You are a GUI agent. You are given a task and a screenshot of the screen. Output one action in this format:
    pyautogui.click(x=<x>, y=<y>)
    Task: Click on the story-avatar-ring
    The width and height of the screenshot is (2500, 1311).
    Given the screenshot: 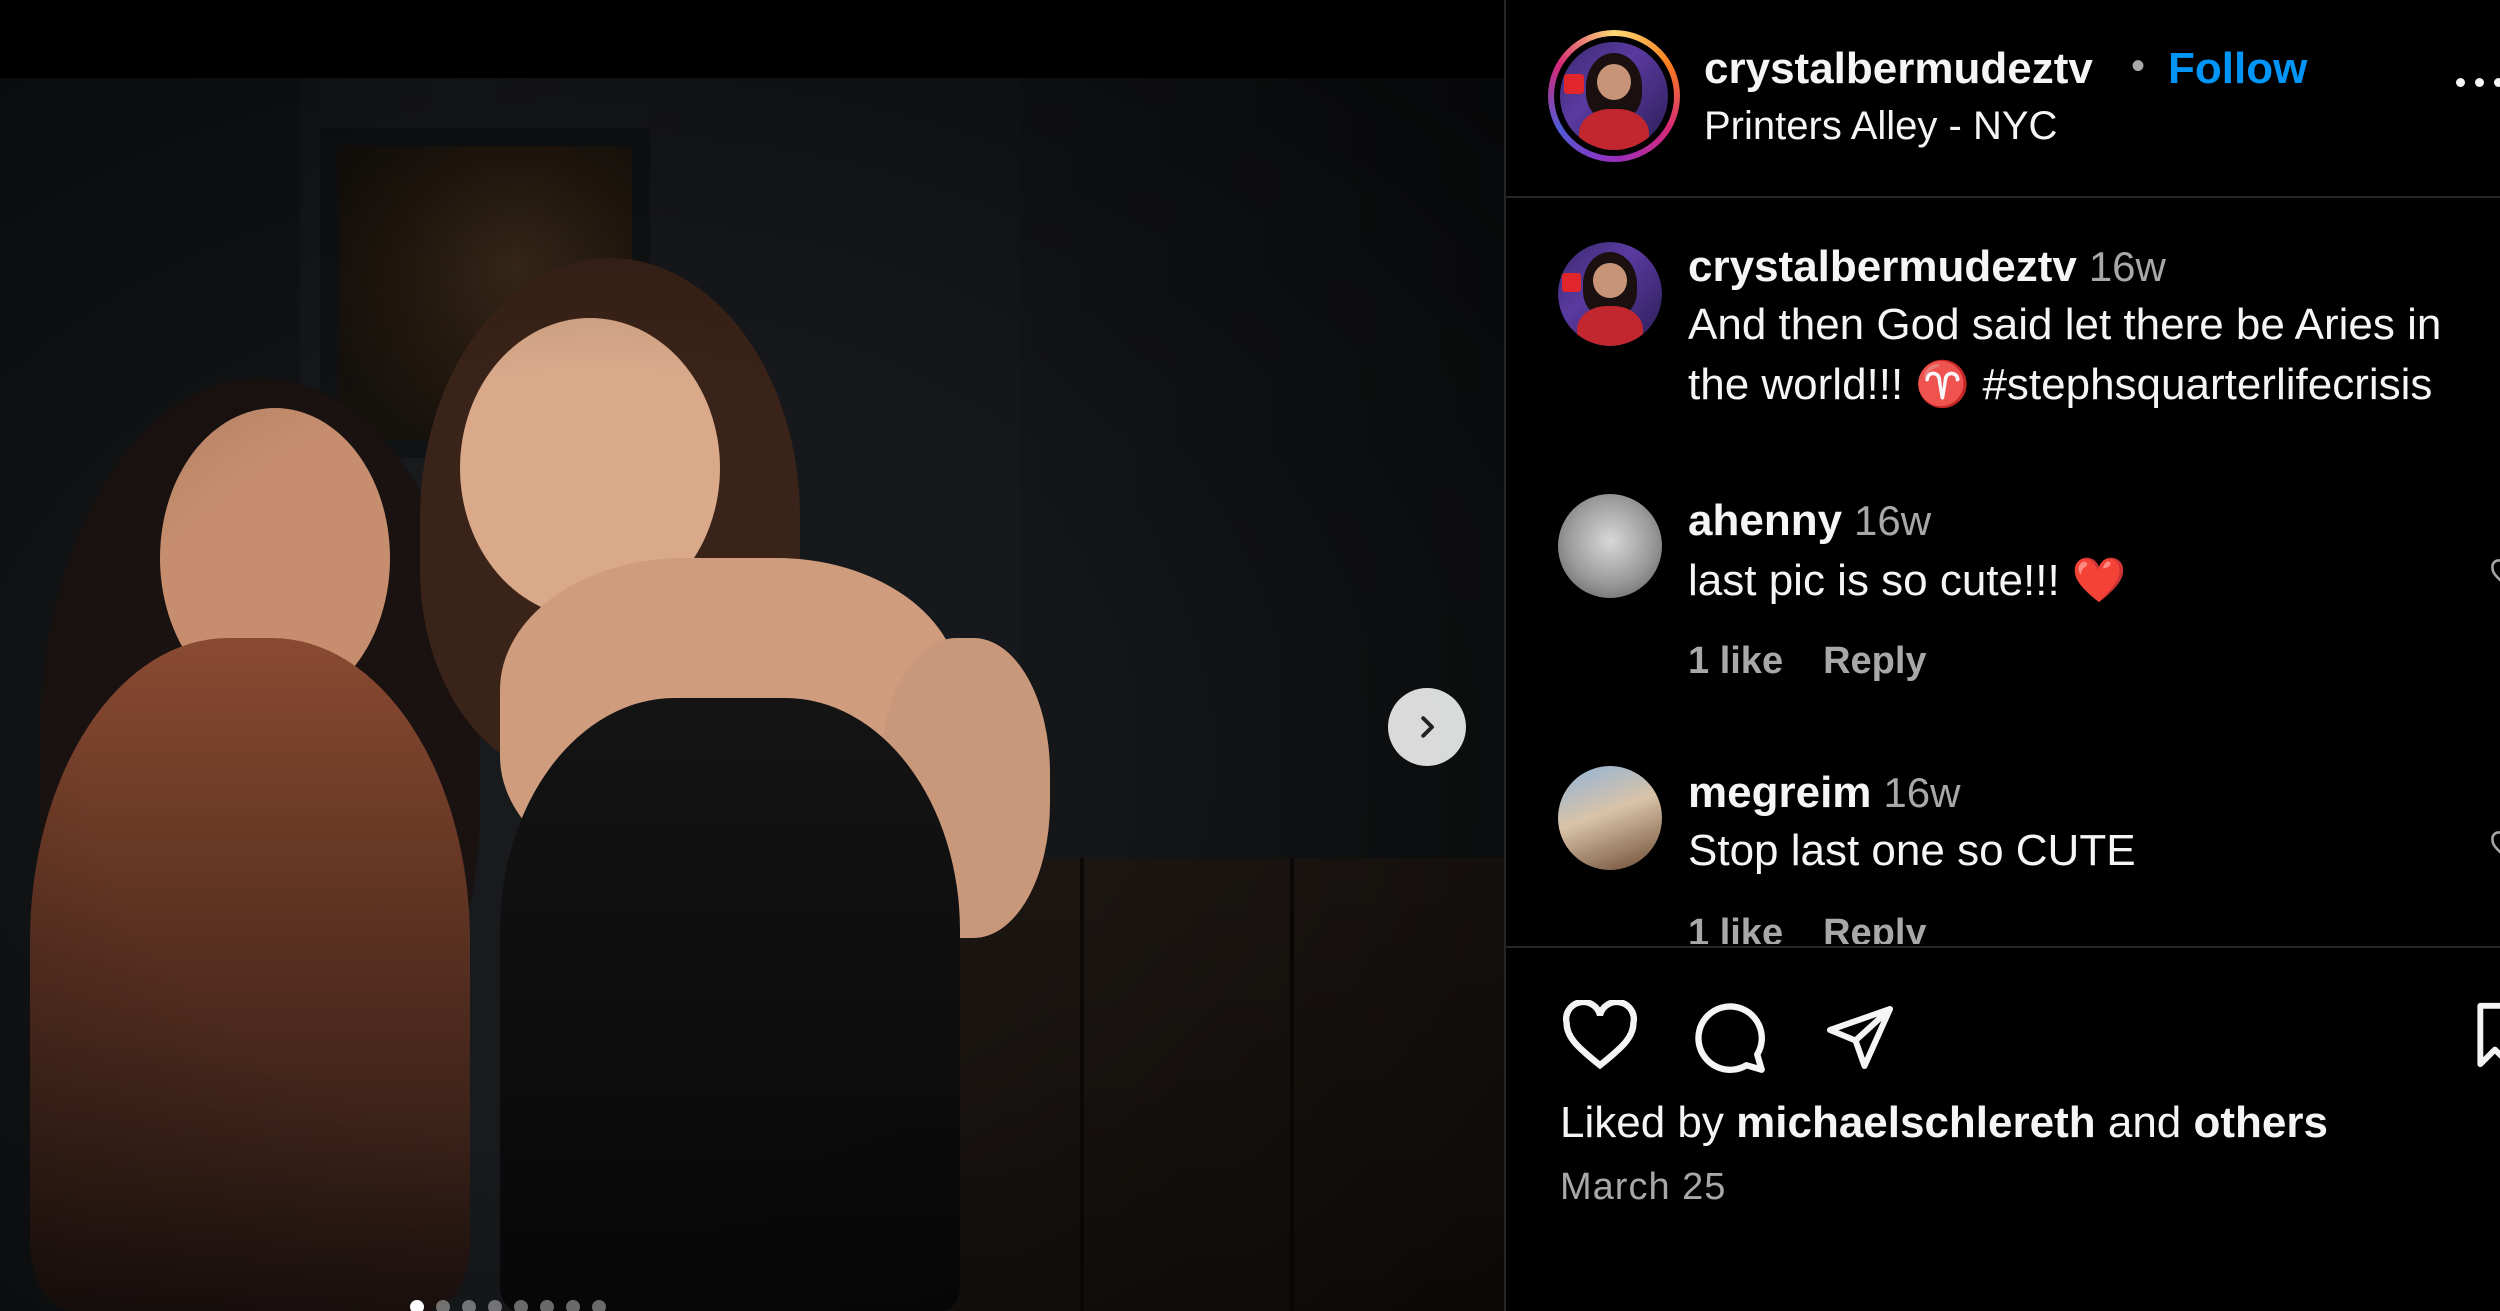 What is the action you would take?
    pyautogui.click(x=1614, y=96)
    